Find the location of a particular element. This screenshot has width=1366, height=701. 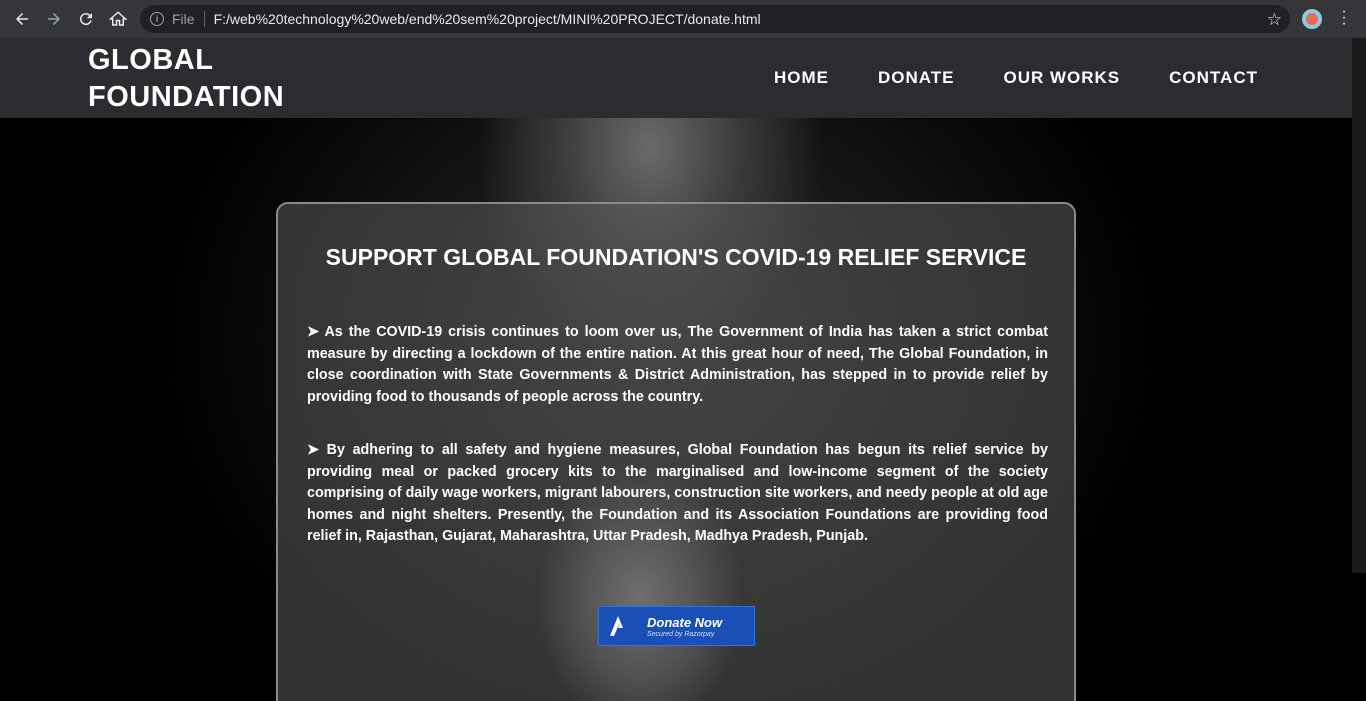

nav-donate: DONATE is located at coordinates (916, 78).